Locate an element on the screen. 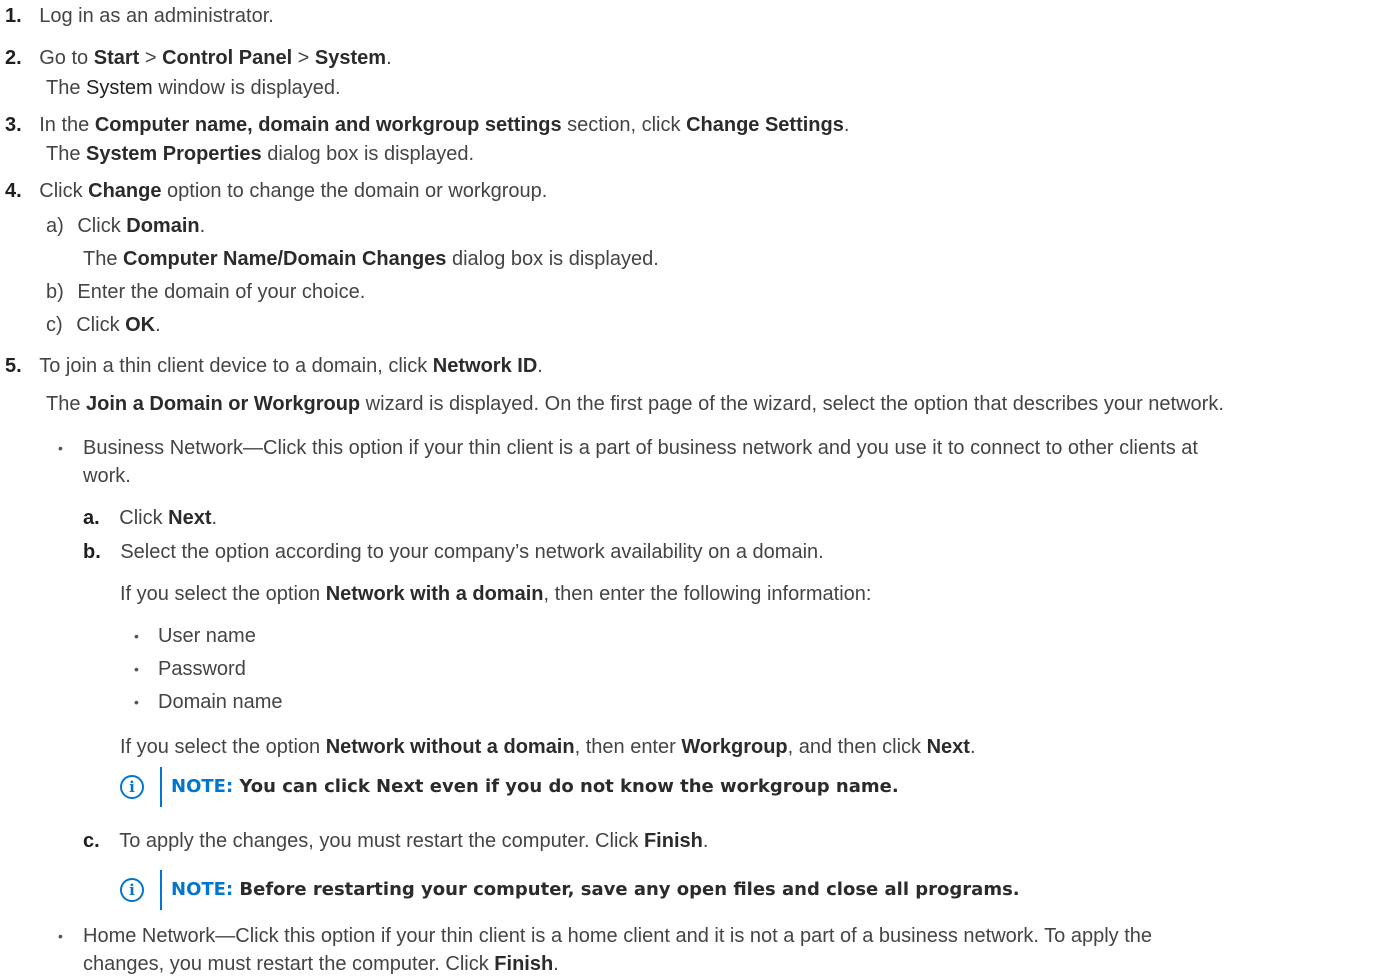 The height and width of the screenshot is (976, 1397). field-user-name: User name is located at coordinates (207, 636).